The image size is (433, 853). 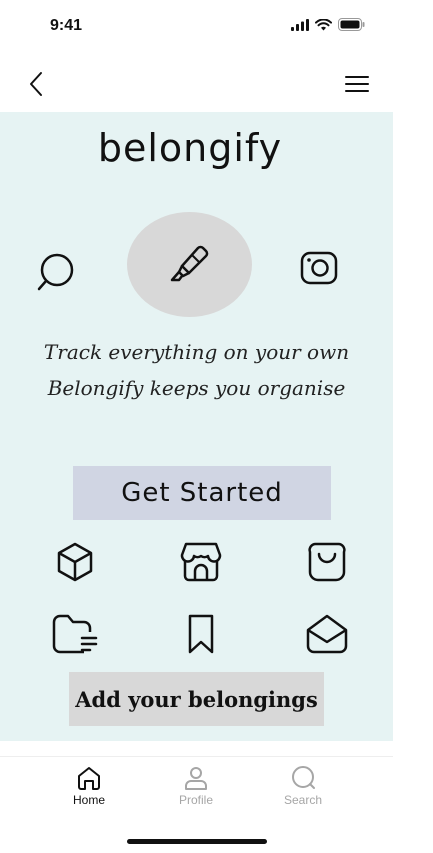 What do you see at coordinates (351, 24) in the screenshot?
I see `battery-icon` at bounding box center [351, 24].